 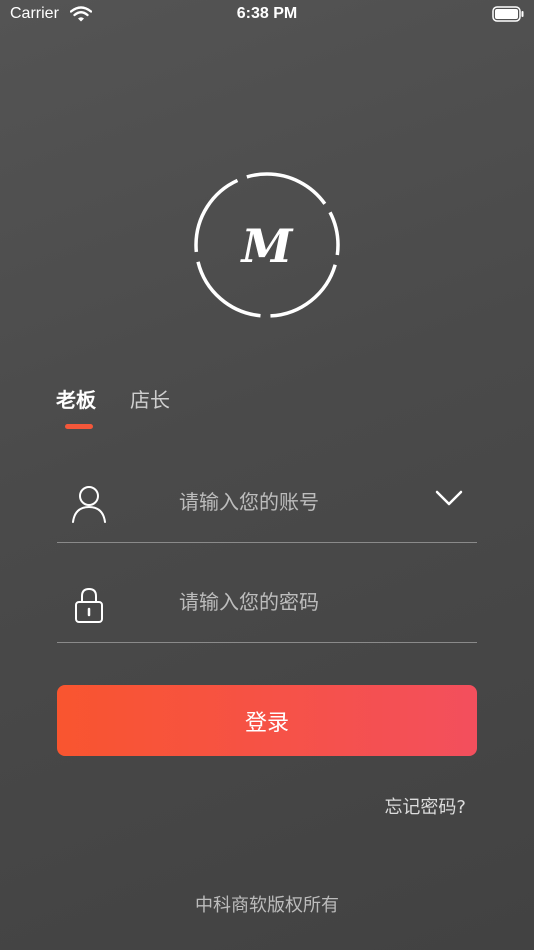 I want to click on tab-store-manager: 店长, so click(x=150, y=398).